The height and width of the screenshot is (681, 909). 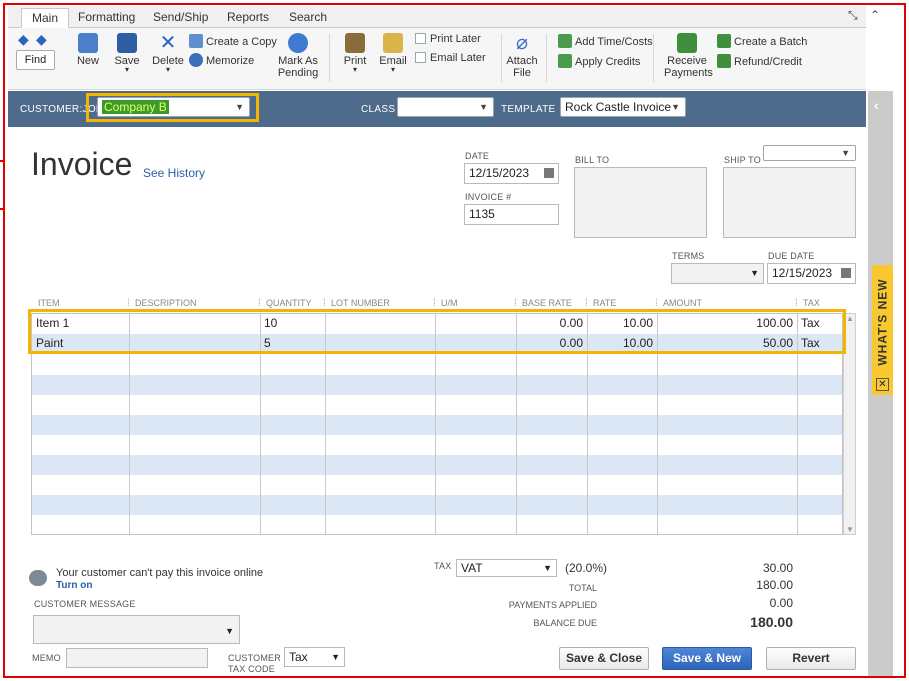 I want to click on apply-credits-button: Apply Credits, so click(x=599, y=61).